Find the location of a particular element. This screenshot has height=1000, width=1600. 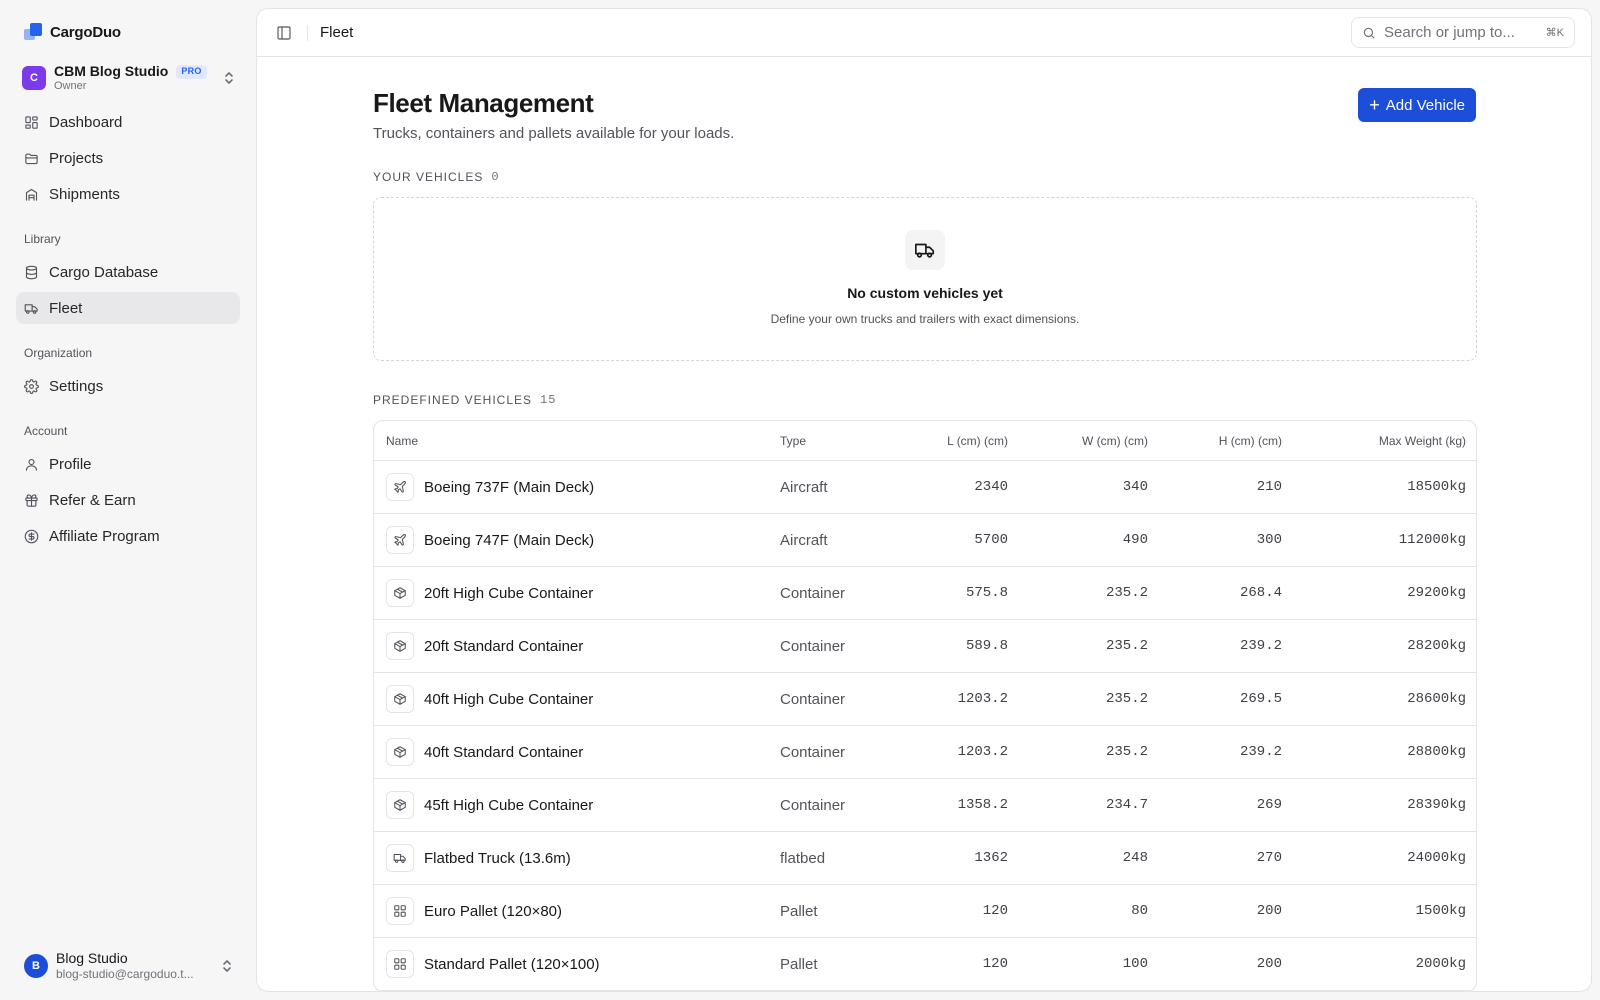

sidebar-toggle-icon is located at coordinates (284, 32).